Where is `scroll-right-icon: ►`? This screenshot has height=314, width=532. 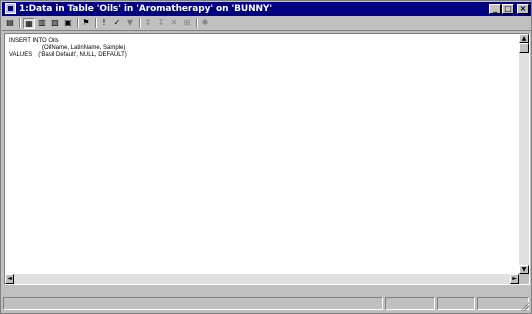 scroll-right-icon: ► is located at coordinates (514, 278).